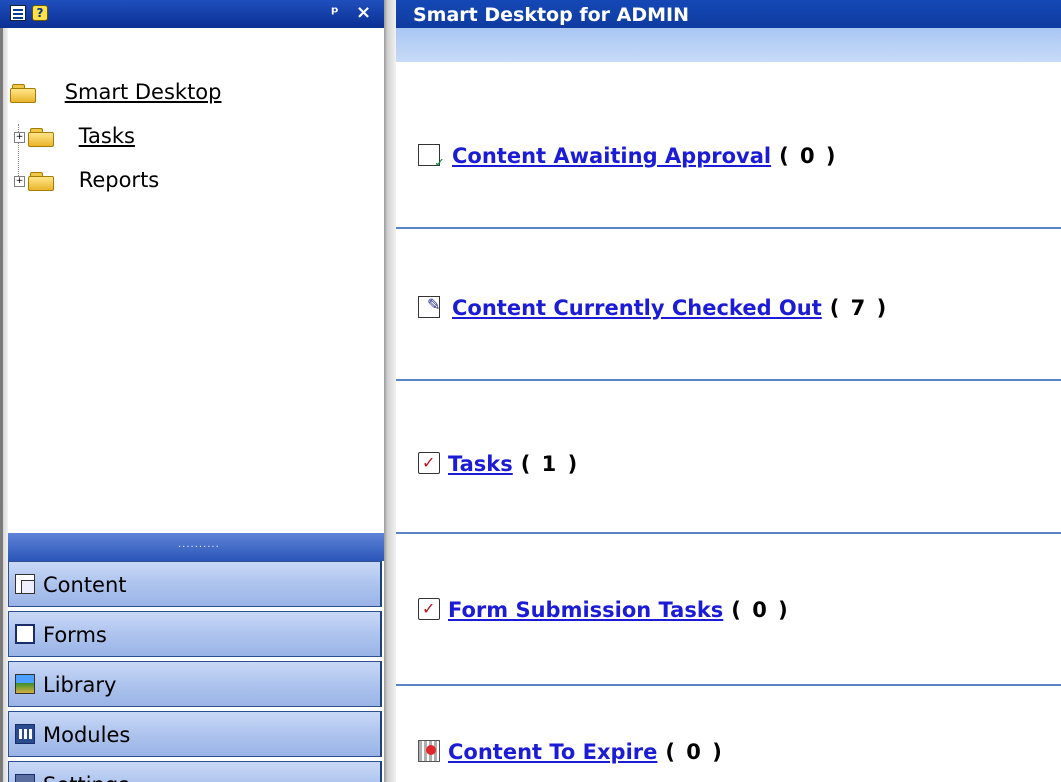 The image size is (1061, 782). I want to click on item-count: ( 7 ), so click(859, 308).